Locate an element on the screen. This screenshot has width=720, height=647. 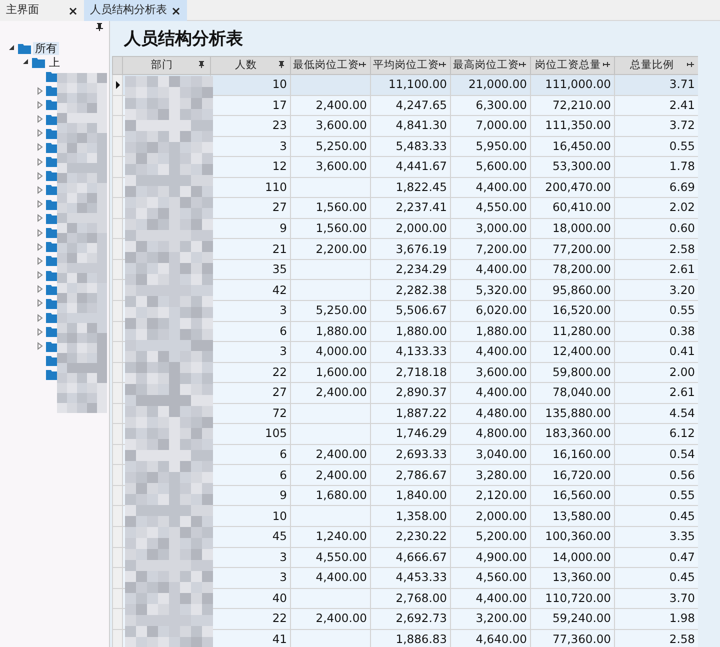
table-cell: 4,841.30 is located at coordinates (410, 126).